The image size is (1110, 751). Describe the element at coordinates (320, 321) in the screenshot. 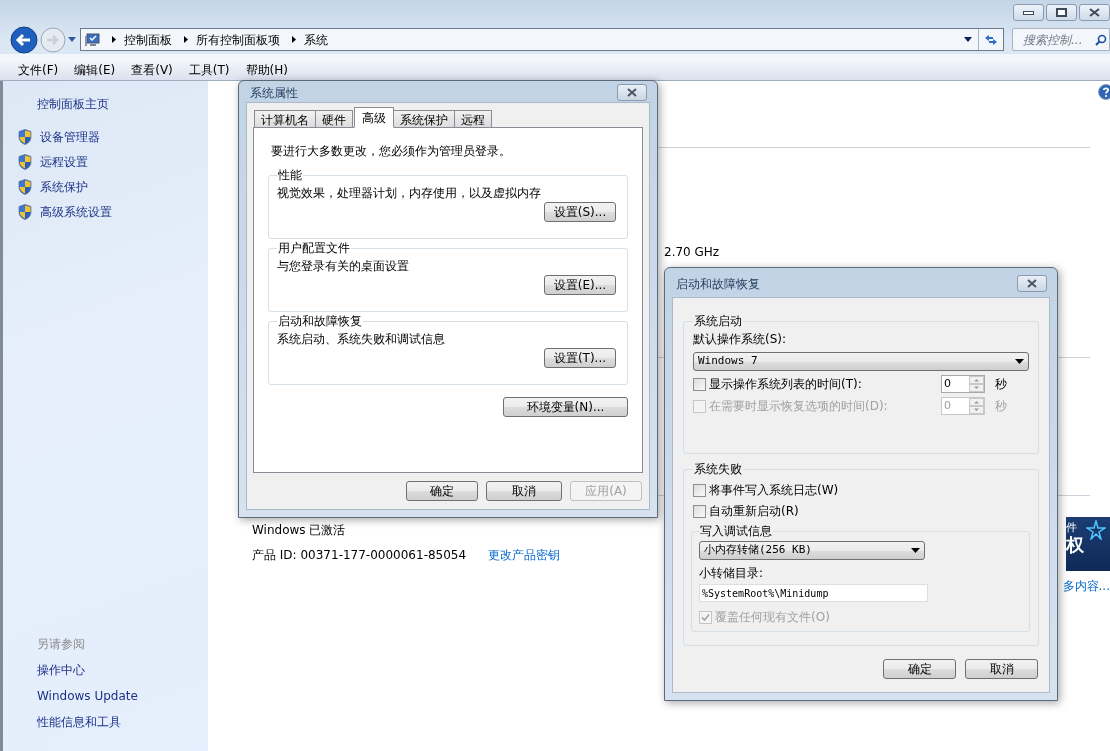

I see `group-title: 启动和故障恢复` at that location.